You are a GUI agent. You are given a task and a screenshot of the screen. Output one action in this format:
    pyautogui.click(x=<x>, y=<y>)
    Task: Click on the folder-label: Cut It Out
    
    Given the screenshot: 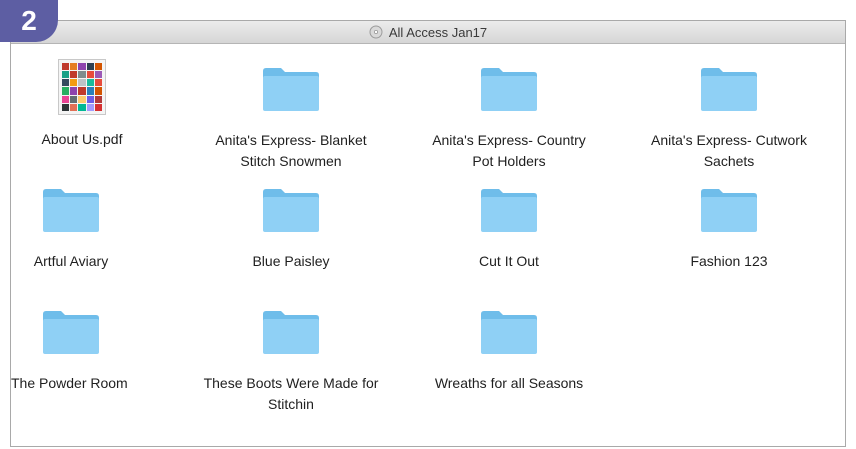 What is the action you would take?
    pyautogui.click(x=509, y=261)
    